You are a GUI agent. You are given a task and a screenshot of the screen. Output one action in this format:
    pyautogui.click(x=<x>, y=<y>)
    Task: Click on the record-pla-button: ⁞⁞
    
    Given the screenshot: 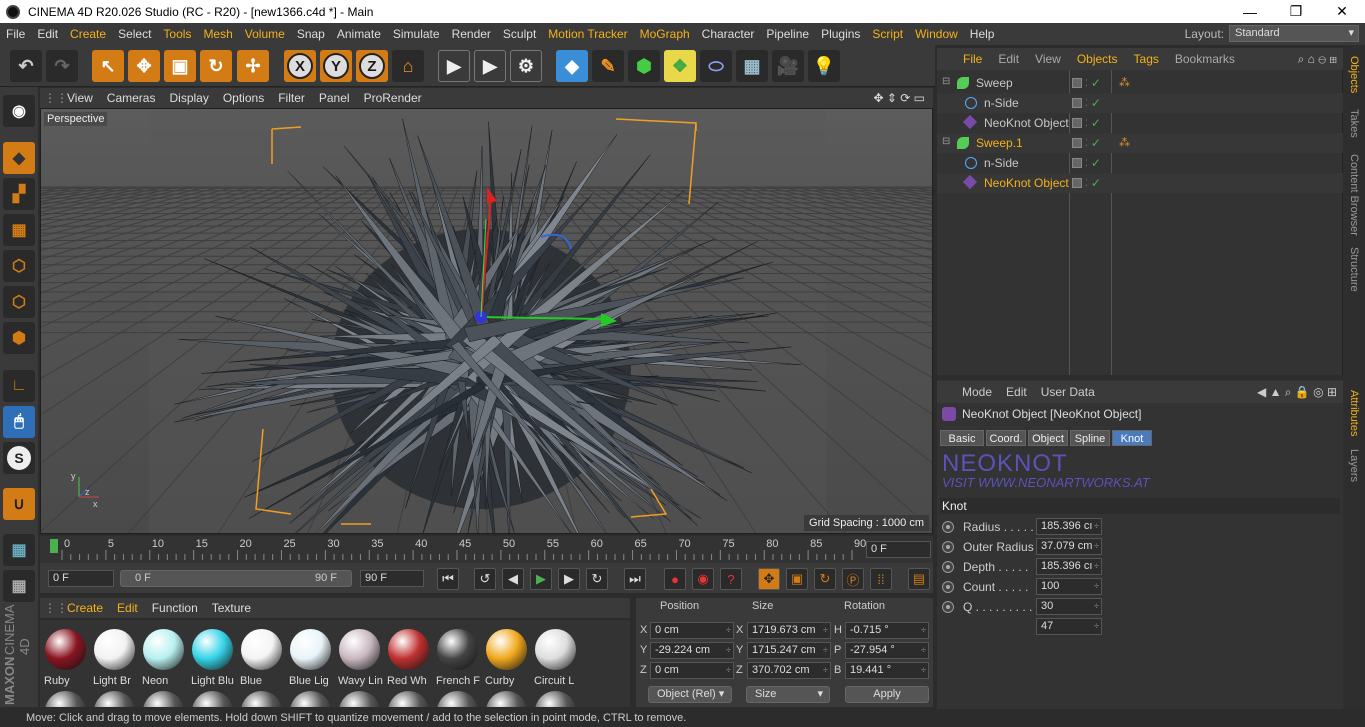 What is the action you would take?
    pyautogui.click(x=881, y=579)
    